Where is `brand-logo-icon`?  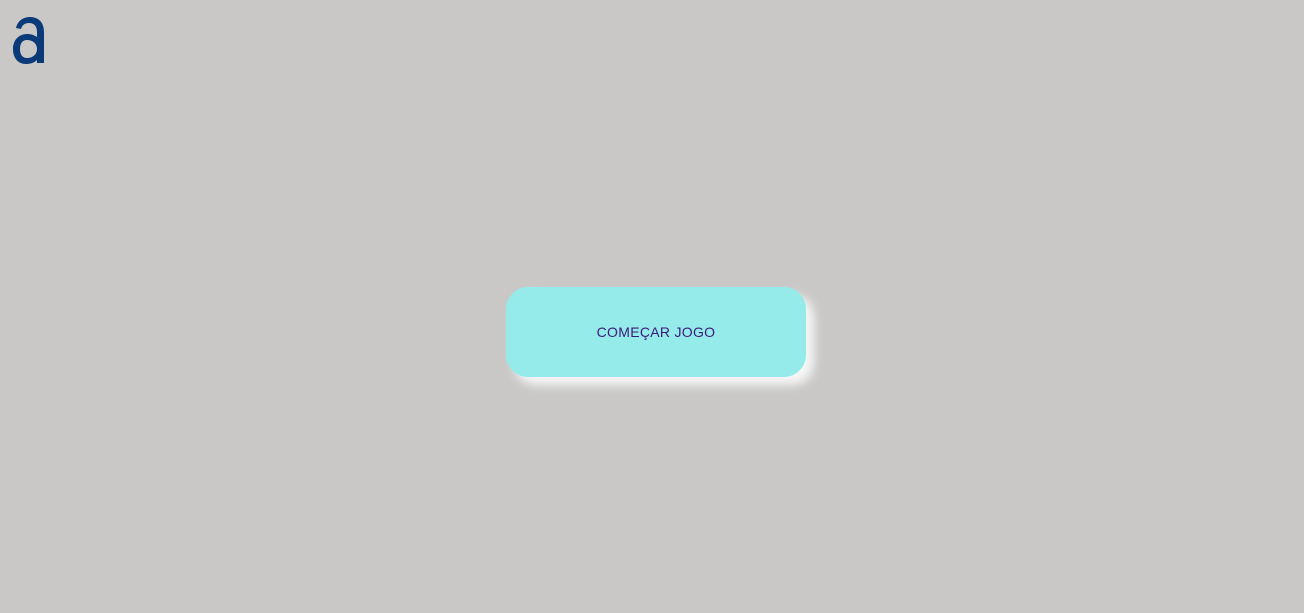 brand-logo-icon is located at coordinates (29, 40).